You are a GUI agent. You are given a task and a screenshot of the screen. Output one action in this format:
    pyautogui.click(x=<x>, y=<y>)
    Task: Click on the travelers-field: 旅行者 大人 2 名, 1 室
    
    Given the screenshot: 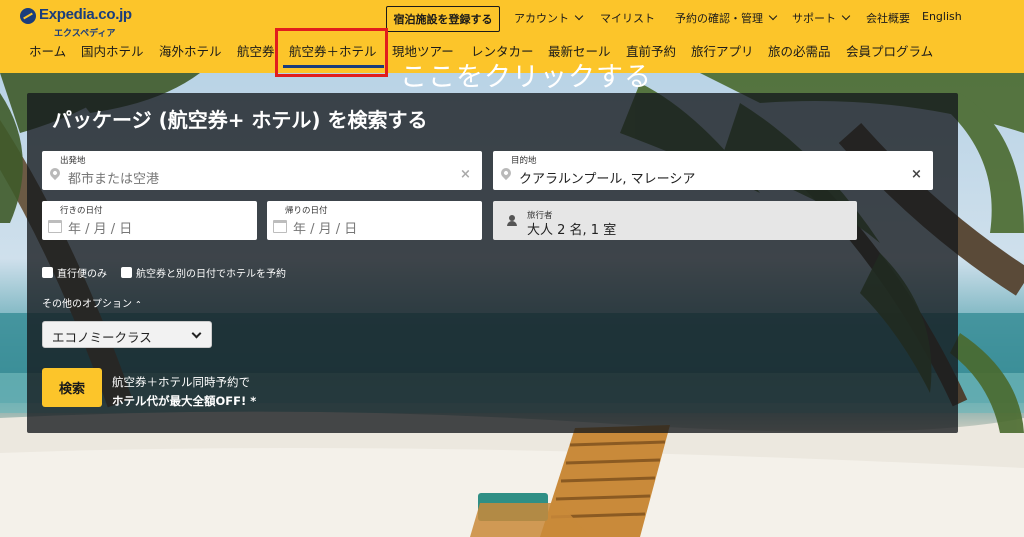 What is the action you would take?
    pyautogui.click(x=675, y=220)
    